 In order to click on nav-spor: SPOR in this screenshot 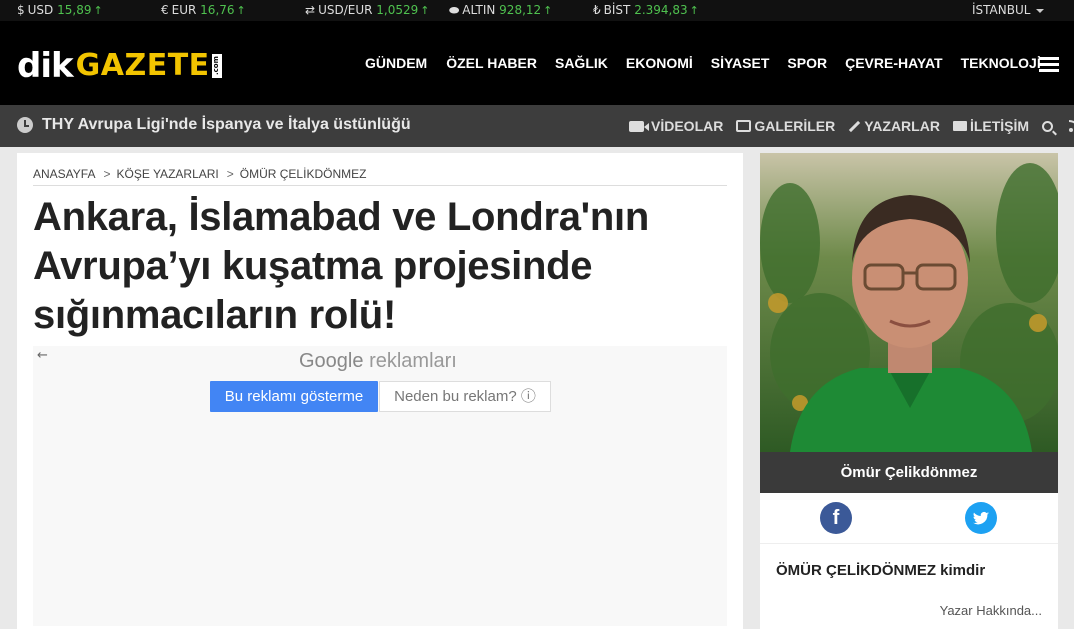, I will do `click(807, 63)`.